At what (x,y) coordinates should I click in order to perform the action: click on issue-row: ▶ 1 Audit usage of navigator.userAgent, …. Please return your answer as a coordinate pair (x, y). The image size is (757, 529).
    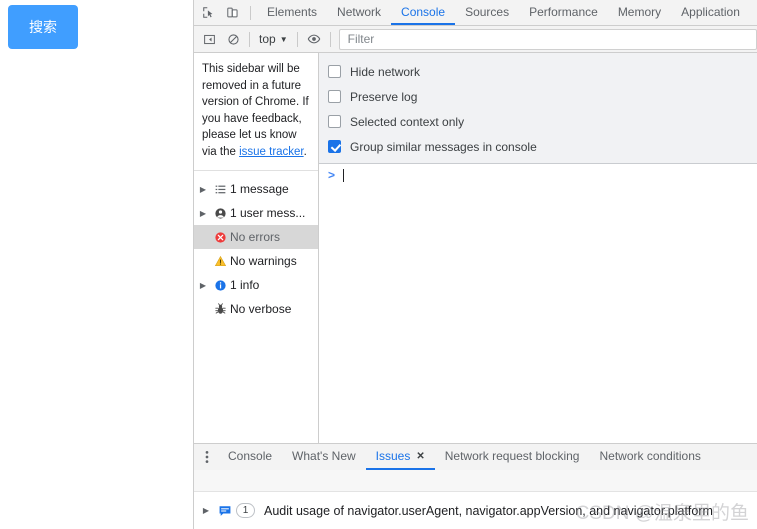
    Looking at the image, I should click on (475, 510).